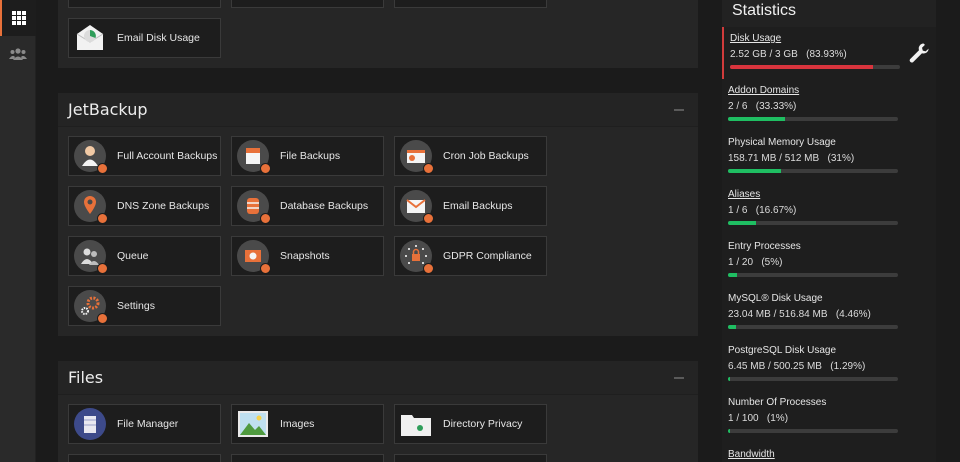 This screenshot has height=462, width=960. I want to click on stat-value: 2.52 GB / 3 GB (83.93%), so click(788, 54).